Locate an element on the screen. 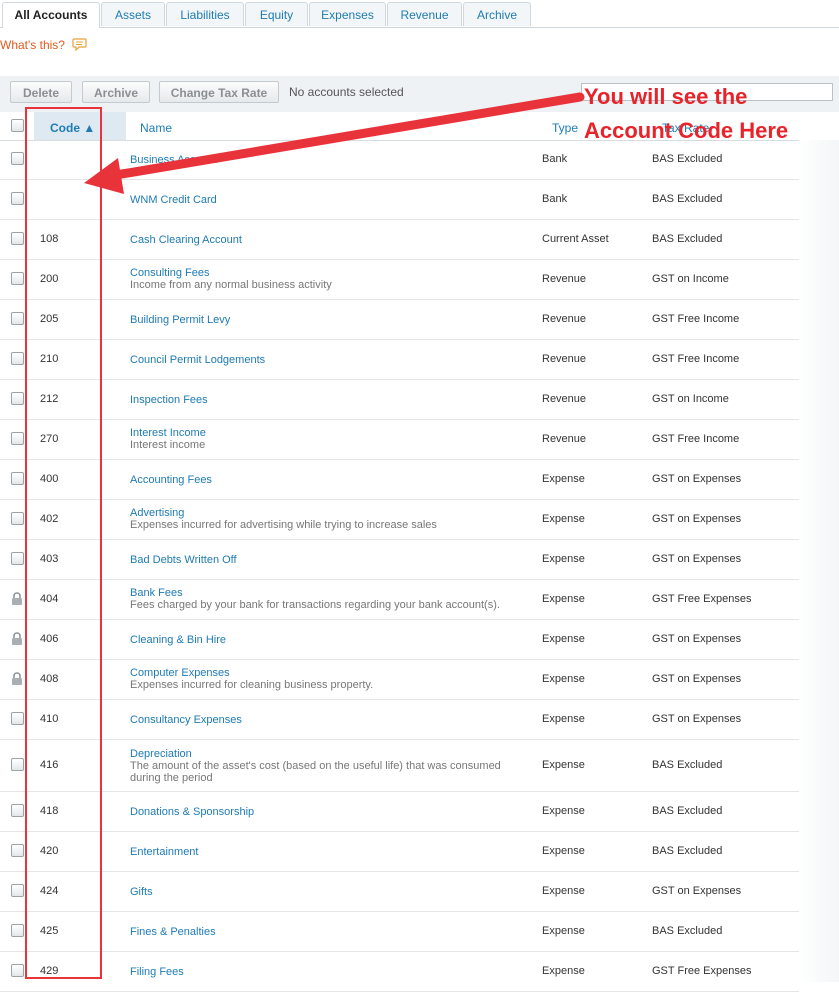 Image resolution: width=839 pixels, height=992 pixels. tab-archive: Archive is located at coordinates (497, 14).